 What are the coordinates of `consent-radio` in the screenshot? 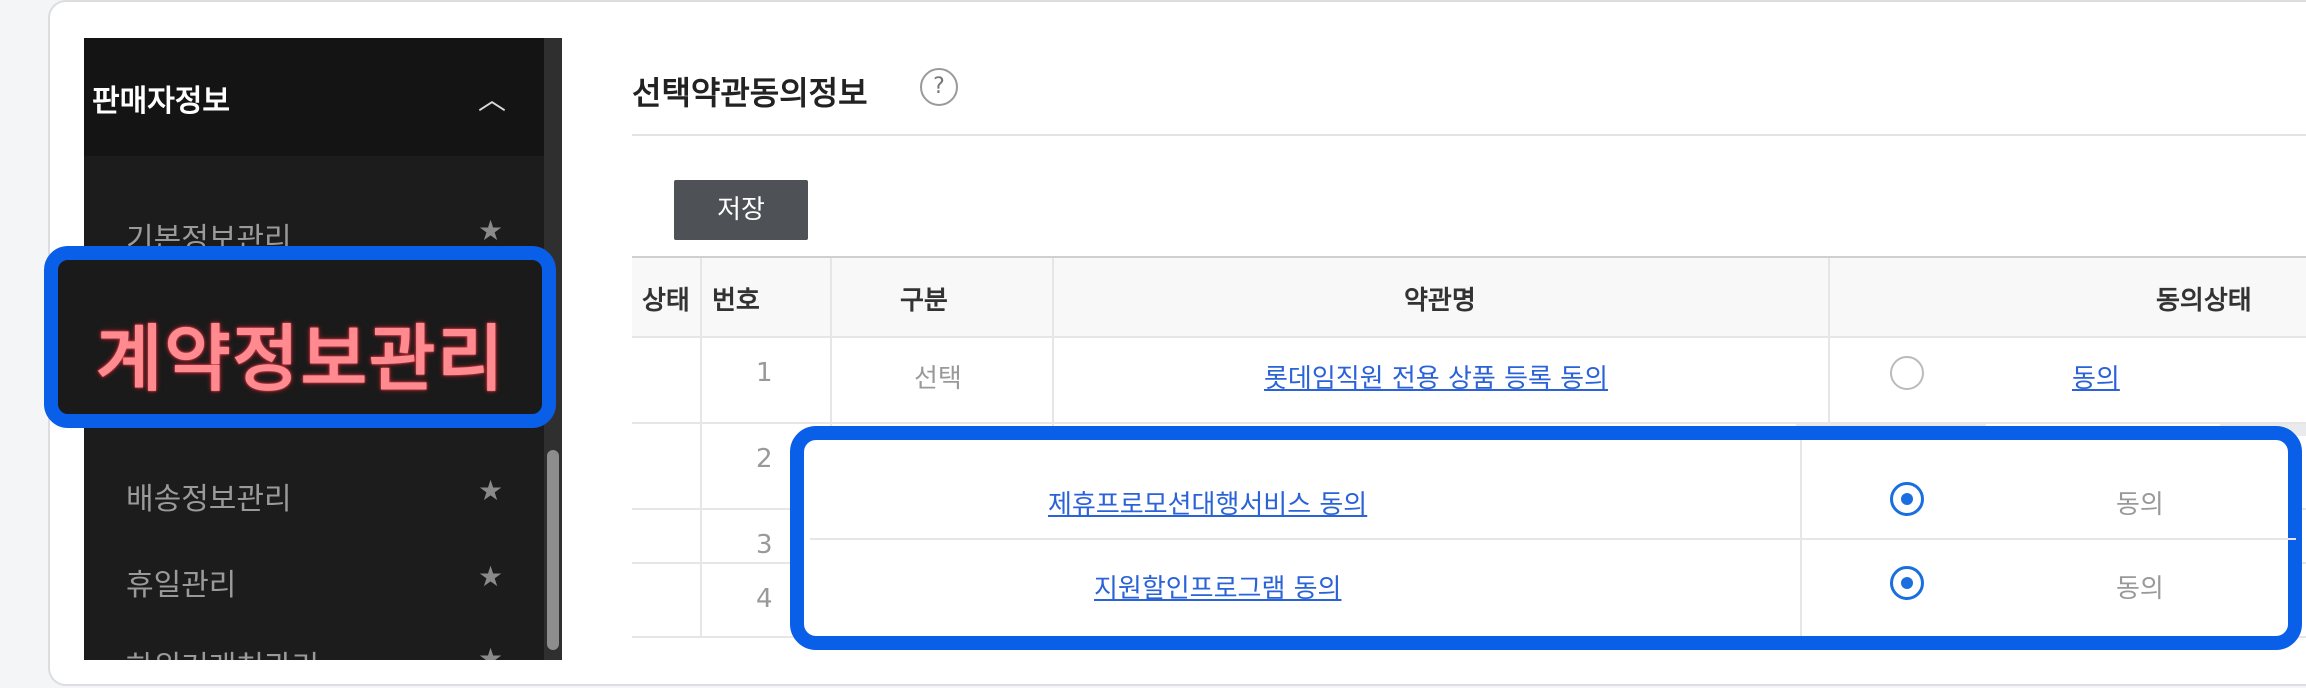 It's located at (1907, 373).